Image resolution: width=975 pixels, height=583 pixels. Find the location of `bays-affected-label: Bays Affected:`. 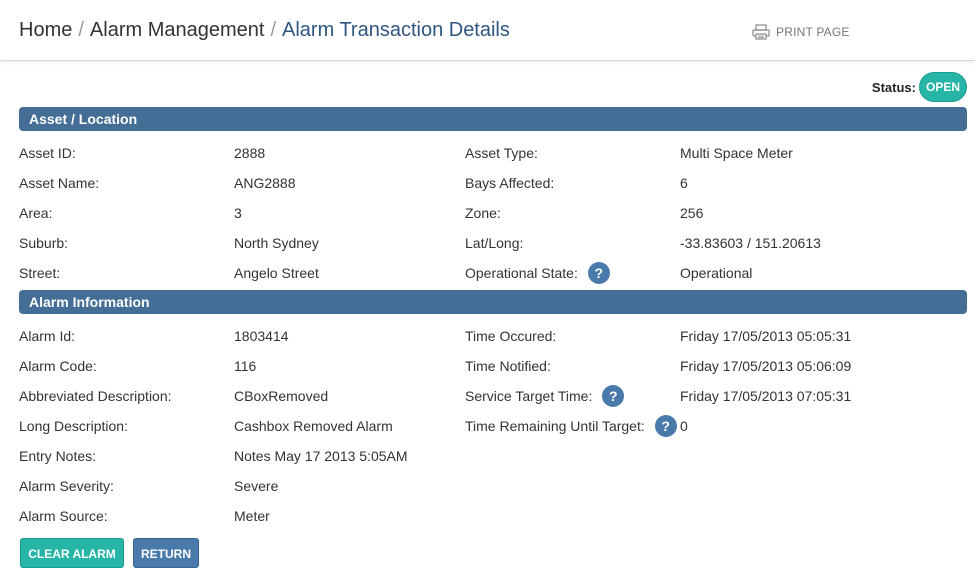

bays-affected-label: Bays Affected: is located at coordinates (510, 183).